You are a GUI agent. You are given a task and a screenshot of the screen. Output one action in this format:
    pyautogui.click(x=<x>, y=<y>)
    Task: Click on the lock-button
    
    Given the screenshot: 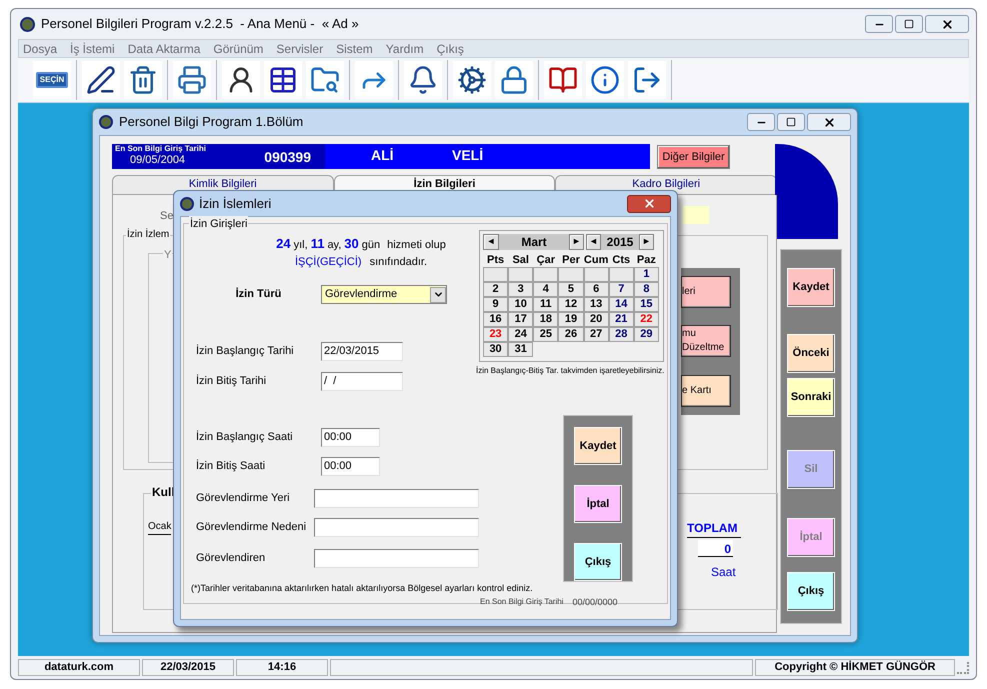 What is the action you would take?
    pyautogui.click(x=514, y=80)
    